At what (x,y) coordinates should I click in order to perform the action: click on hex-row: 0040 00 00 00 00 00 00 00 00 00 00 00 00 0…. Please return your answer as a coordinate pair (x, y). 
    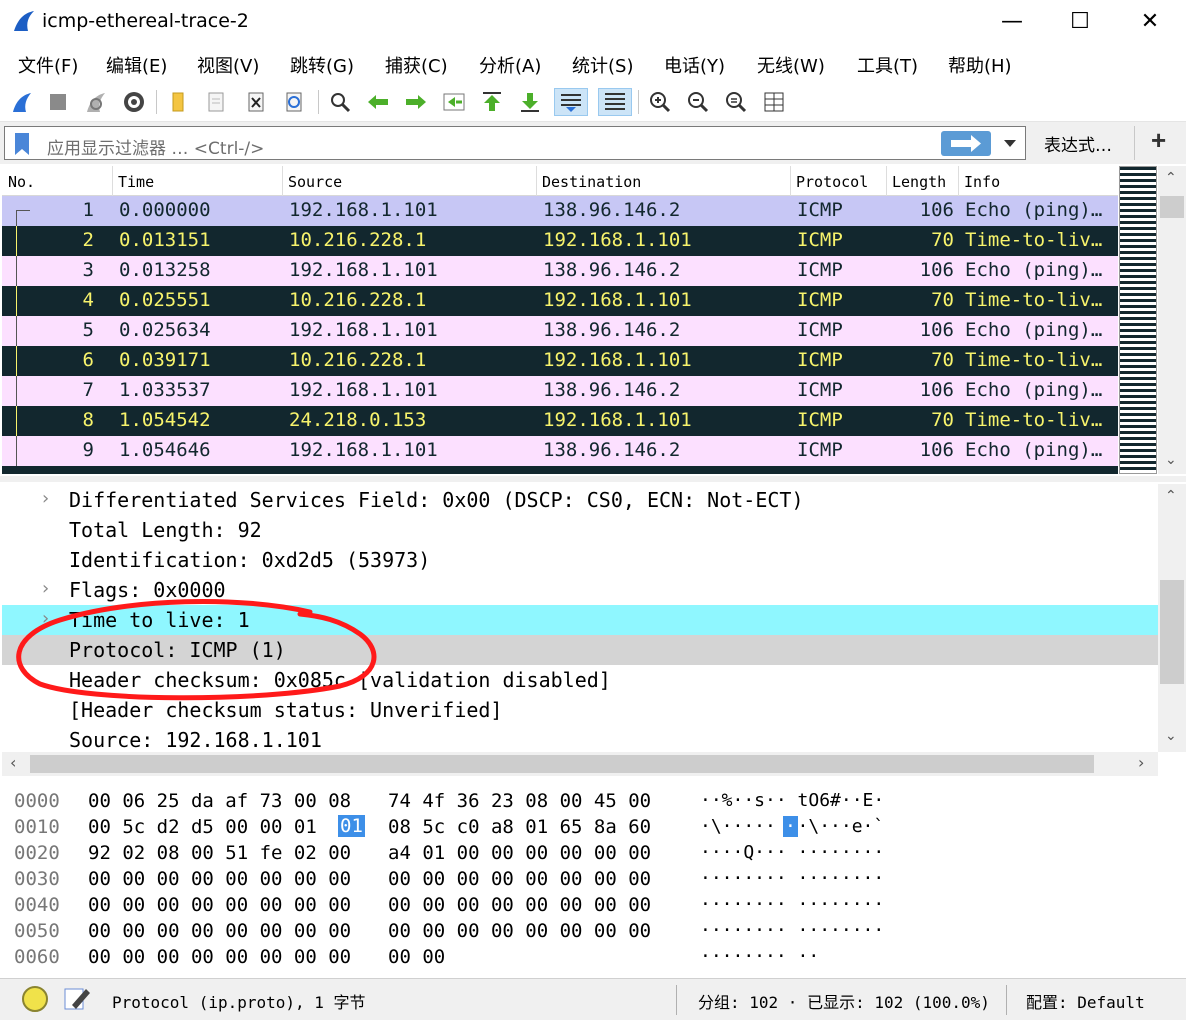
    Looking at the image, I should click on (593, 905).